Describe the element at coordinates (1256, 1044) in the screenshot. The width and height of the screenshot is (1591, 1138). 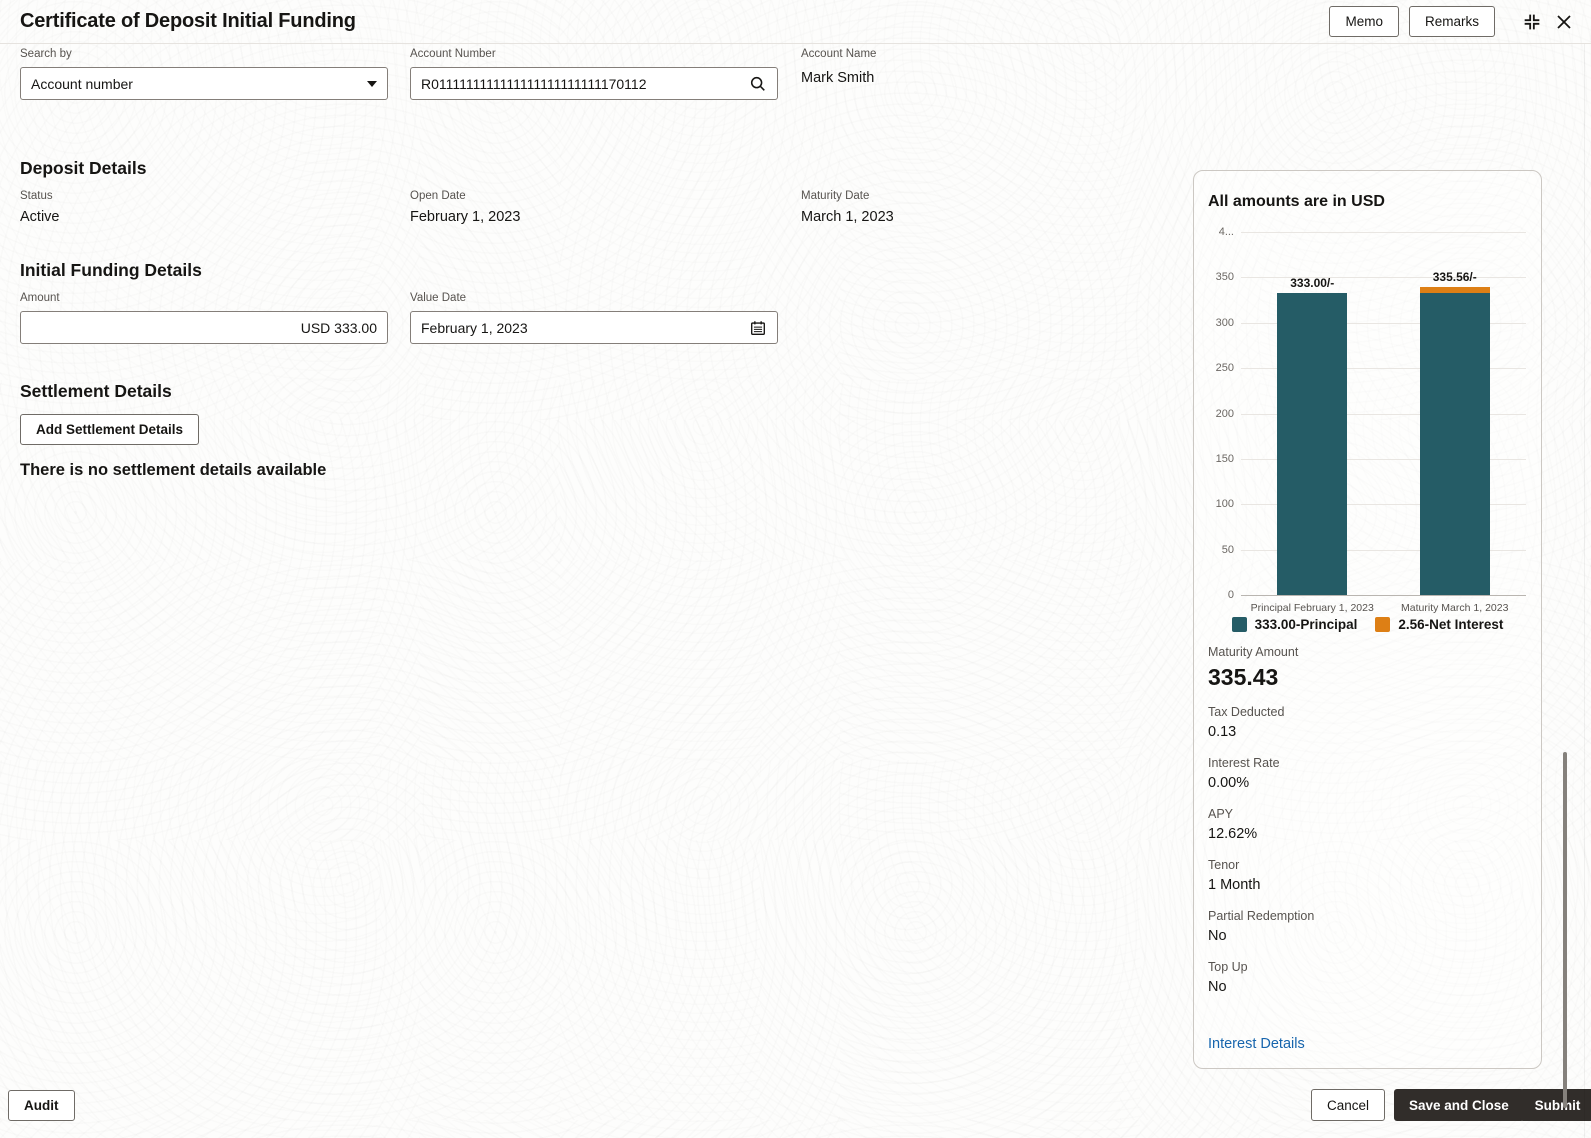
I see `interest-details-link: Interest Details` at that location.